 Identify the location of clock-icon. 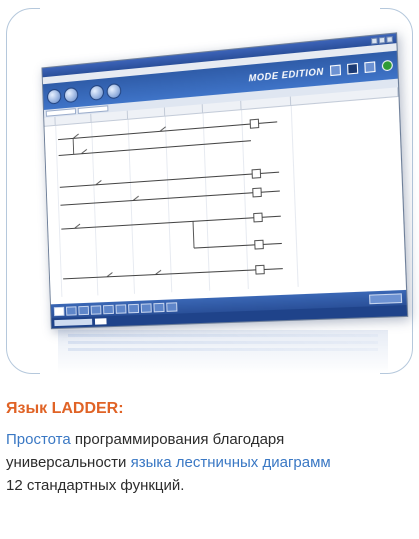
(108, 308).